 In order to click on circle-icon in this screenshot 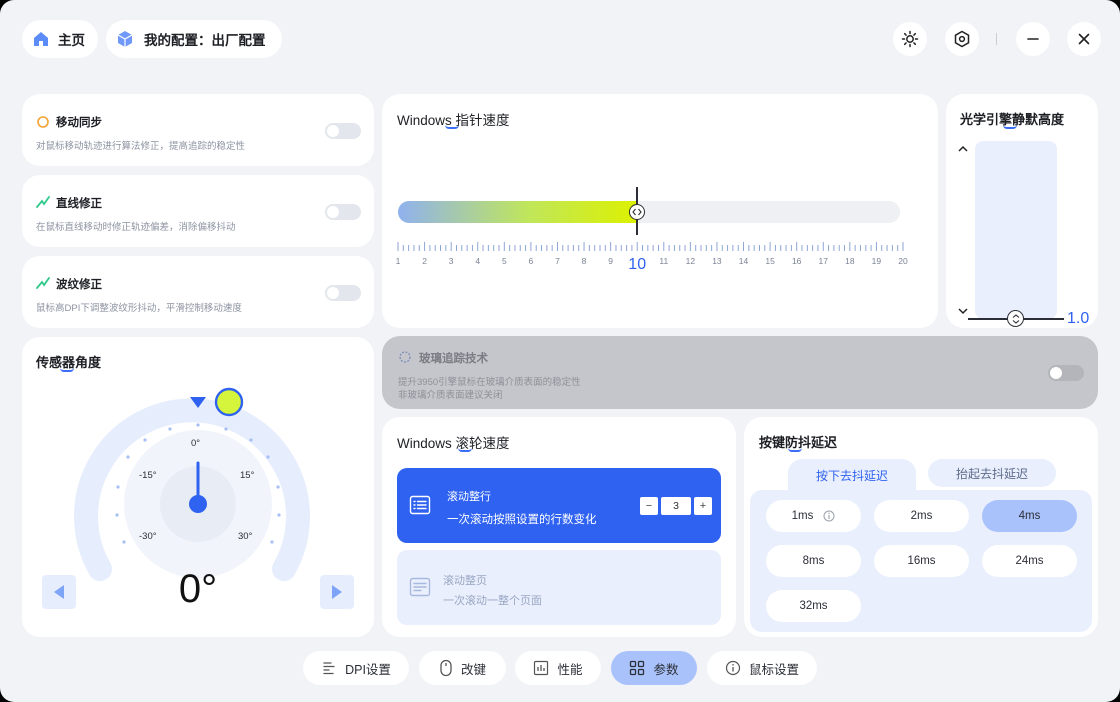, I will do `click(43, 122)`.